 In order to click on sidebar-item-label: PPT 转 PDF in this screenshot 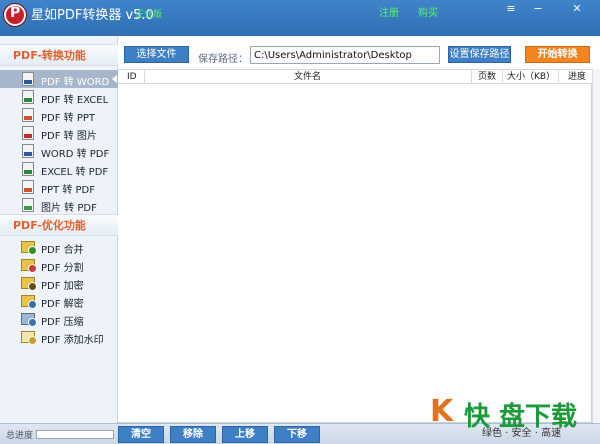, I will do `click(68, 190)`.